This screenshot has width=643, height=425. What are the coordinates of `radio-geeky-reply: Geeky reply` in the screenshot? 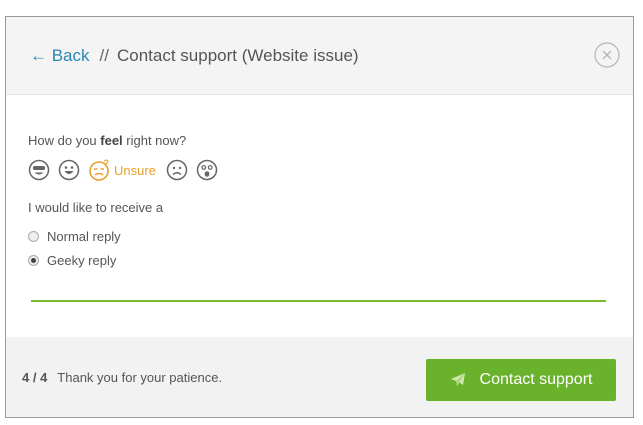 It's located at (330, 260).